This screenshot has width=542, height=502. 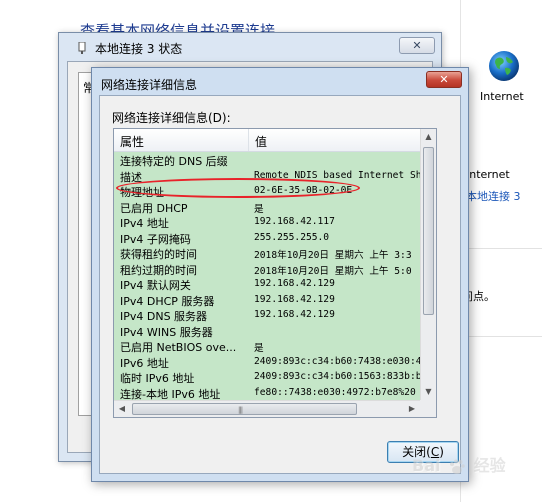 What do you see at coordinates (250, 47) in the screenshot?
I see `status-titlebar: 本地连接 3 状态 ✕` at bounding box center [250, 47].